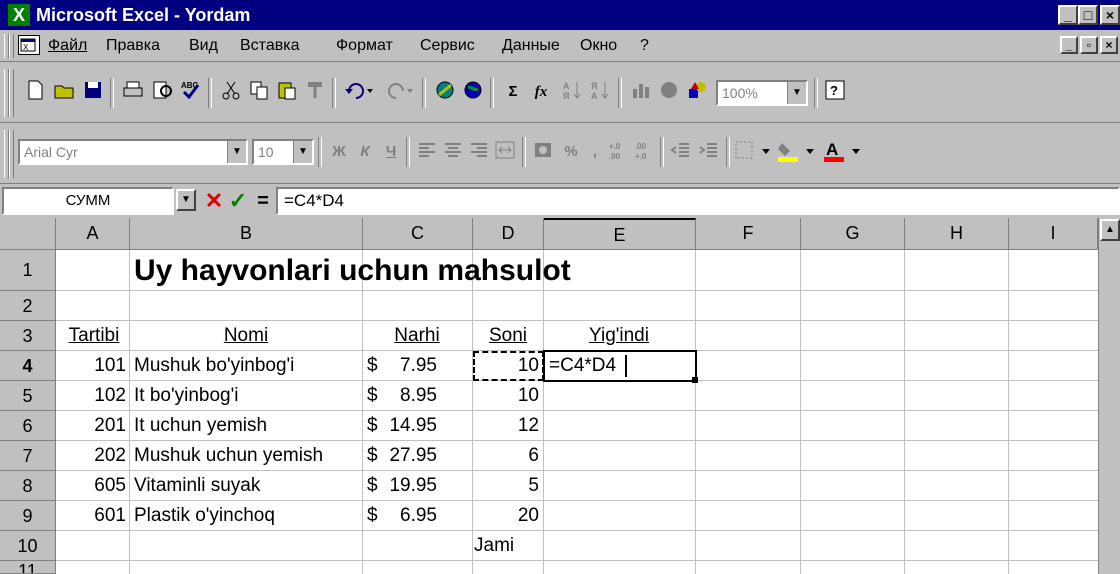 The height and width of the screenshot is (574, 1120). What do you see at coordinates (506, 516) in the screenshot?
I see `cell-qty: 20` at bounding box center [506, 516].